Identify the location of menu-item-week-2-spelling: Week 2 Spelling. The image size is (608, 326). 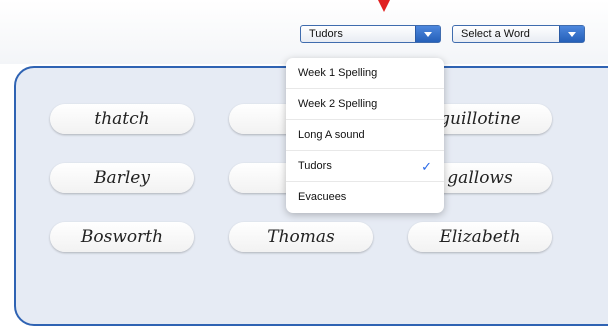
(365, 104).